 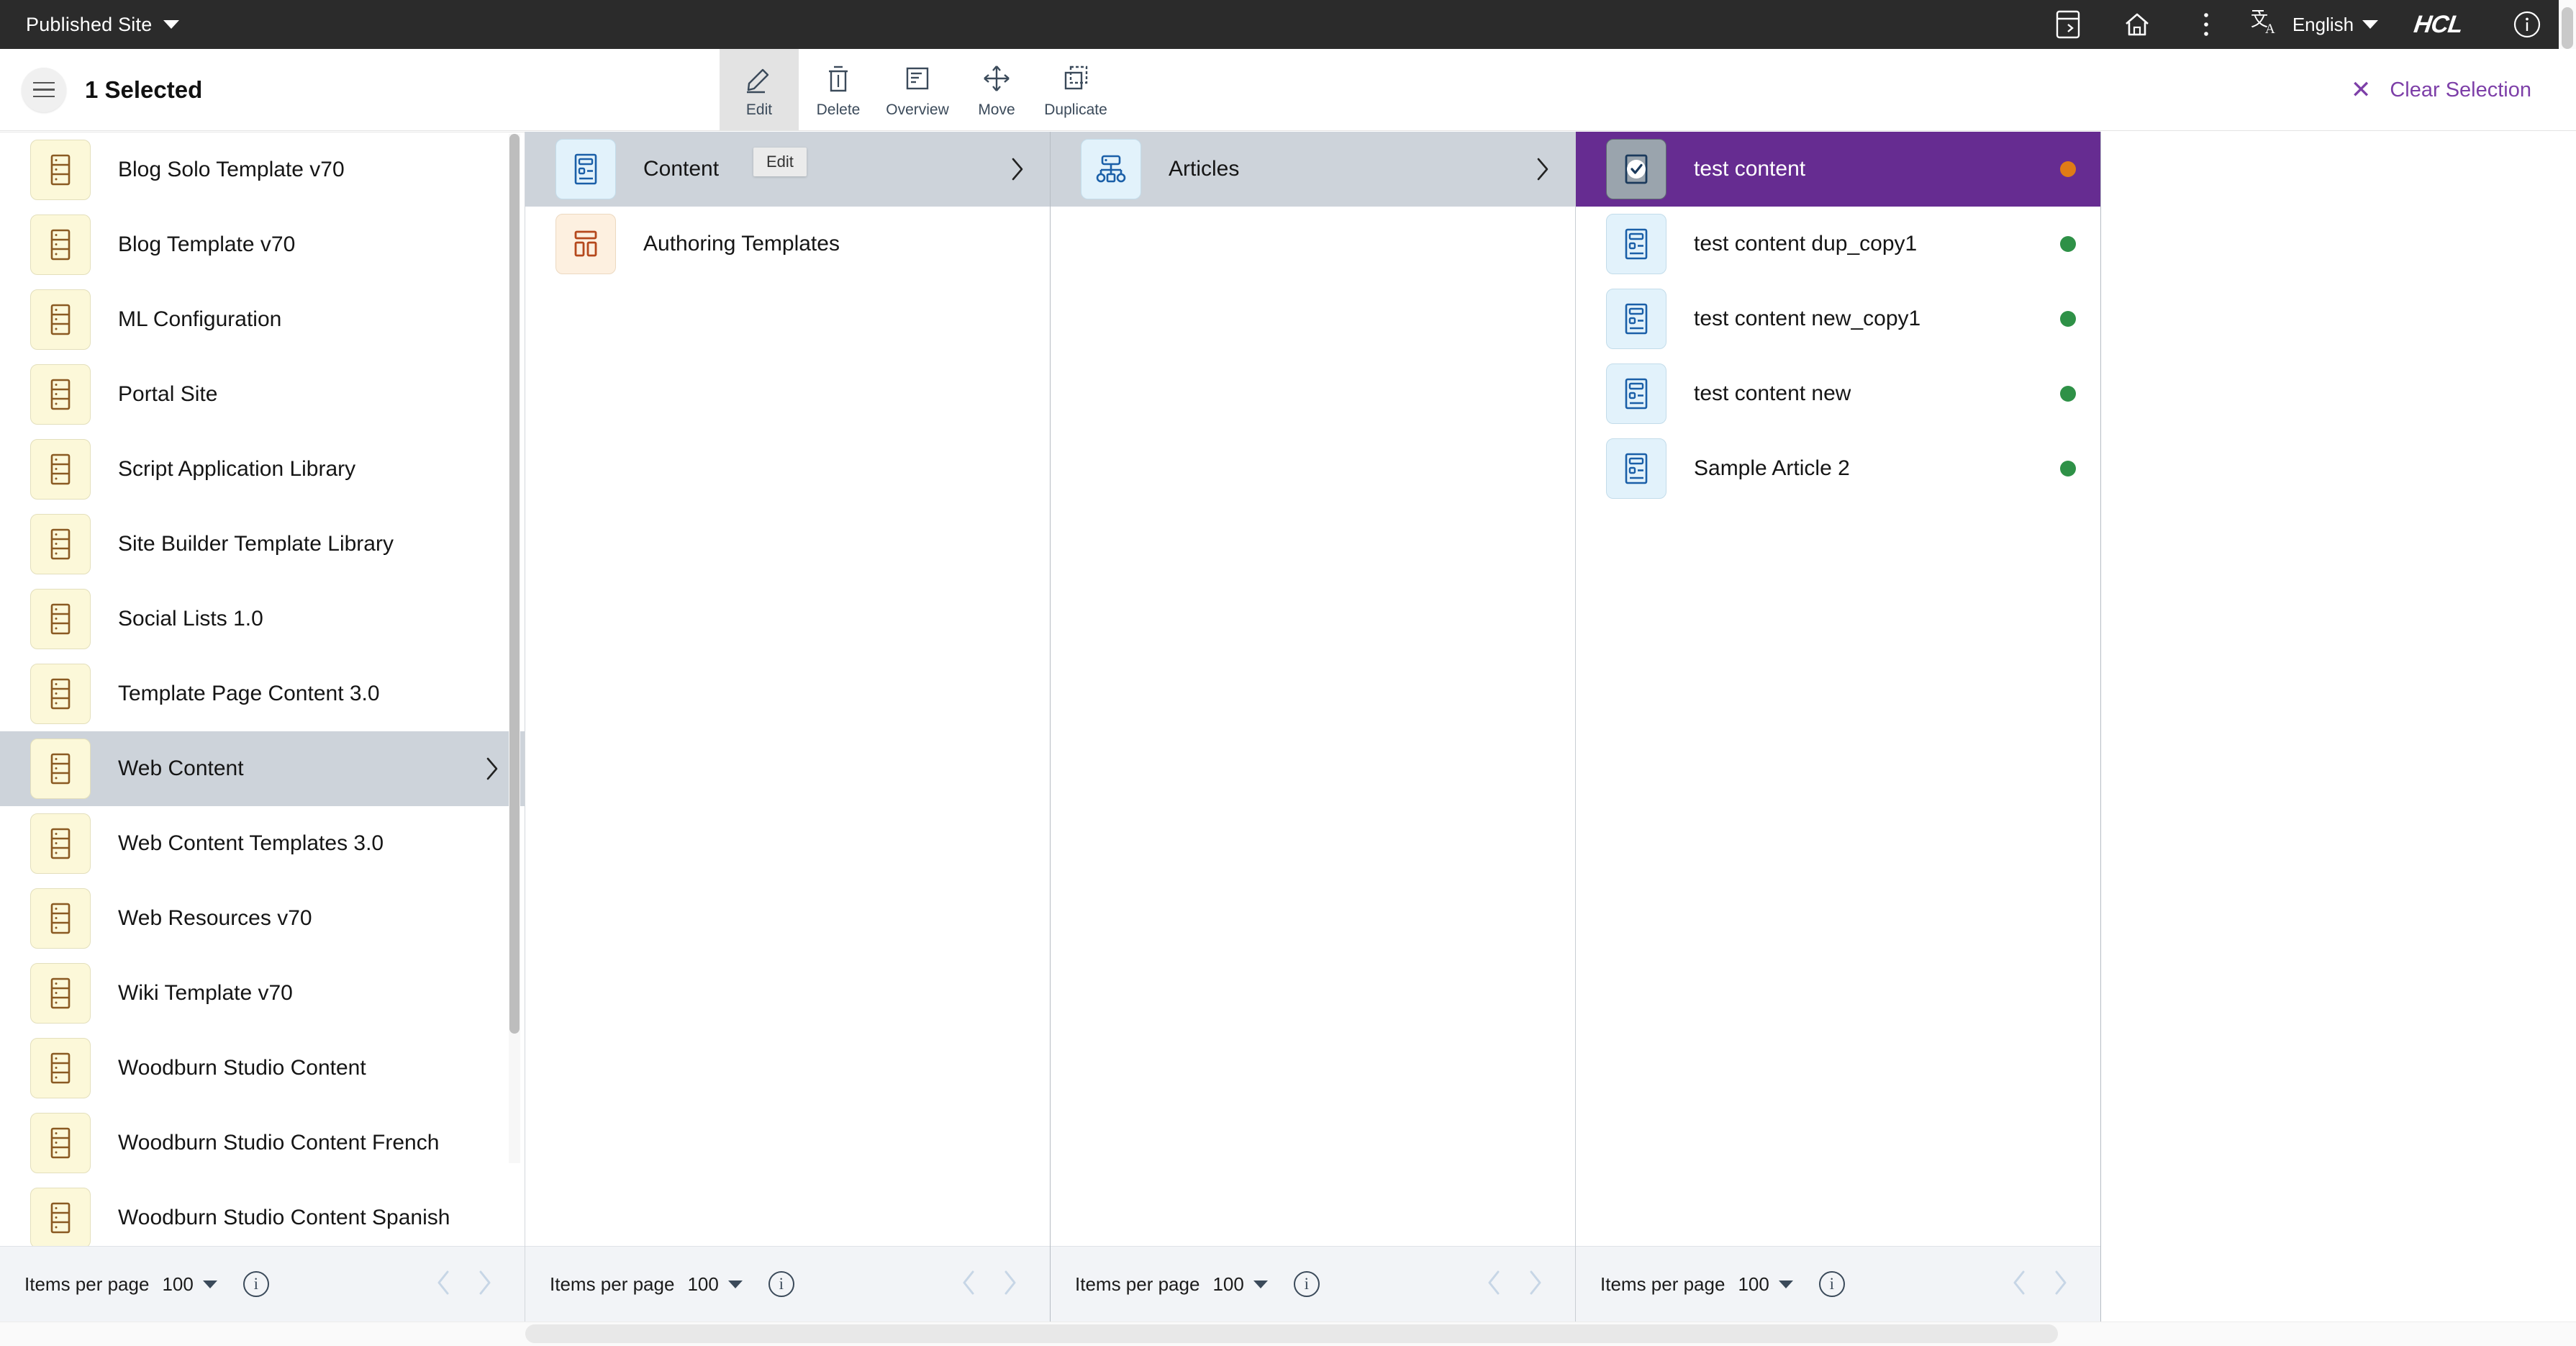 I want to click on list-item: test content new, so click(x=1838, y=393).